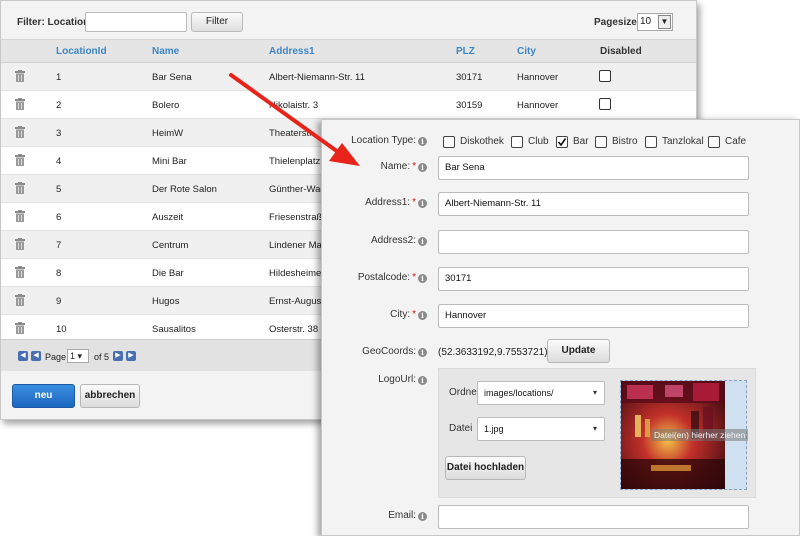 The width and height of the screenshot is (800, 536). Describe the element at coordinates (348, 20) in the screenshot. I see `filter-bar: Filter: Location Filter Pagesize 10 ▼` at that location.